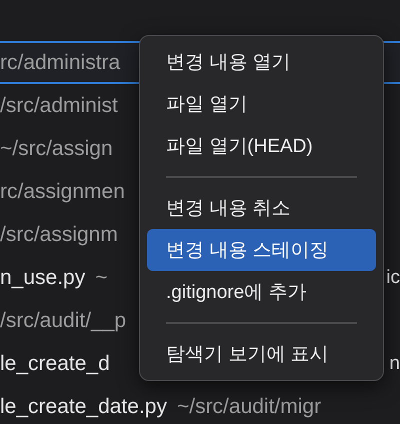  What do you see at coordinates (249, 406) in the screenshot?
I see `file-path: ~/src/audit/migr` at bounding box center [249, 406].